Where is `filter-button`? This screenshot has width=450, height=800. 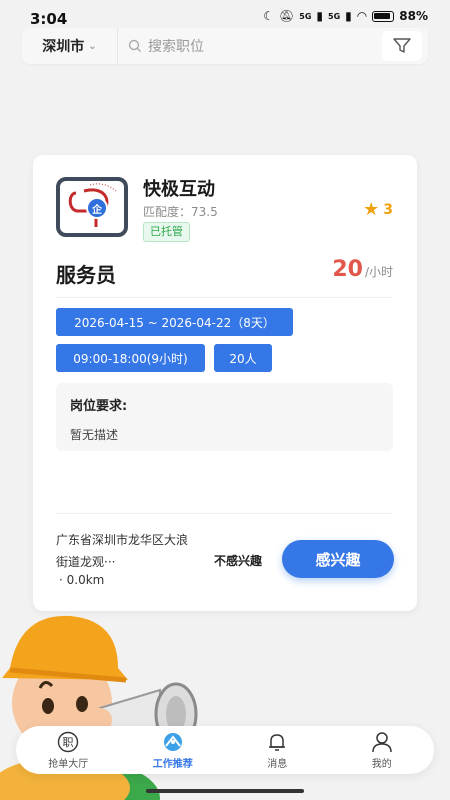 filter-button is located at coordinates (402, 46).